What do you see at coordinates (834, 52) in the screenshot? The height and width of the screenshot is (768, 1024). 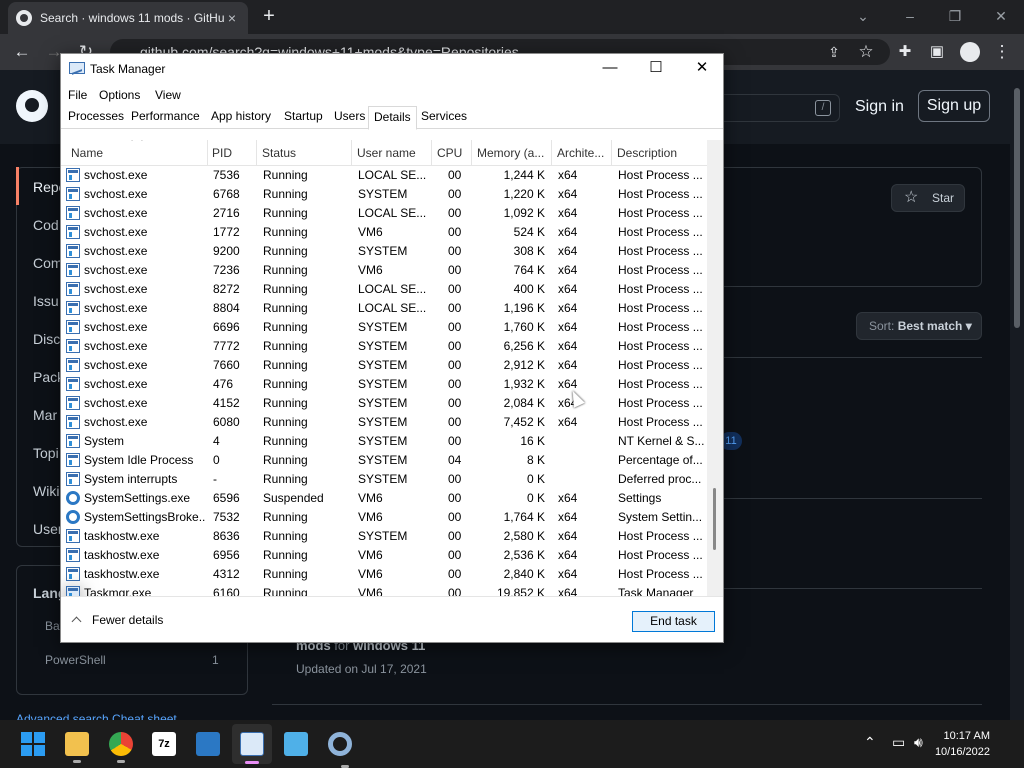 I see `share-icon: ⇪` at bounding box center [834, 52].